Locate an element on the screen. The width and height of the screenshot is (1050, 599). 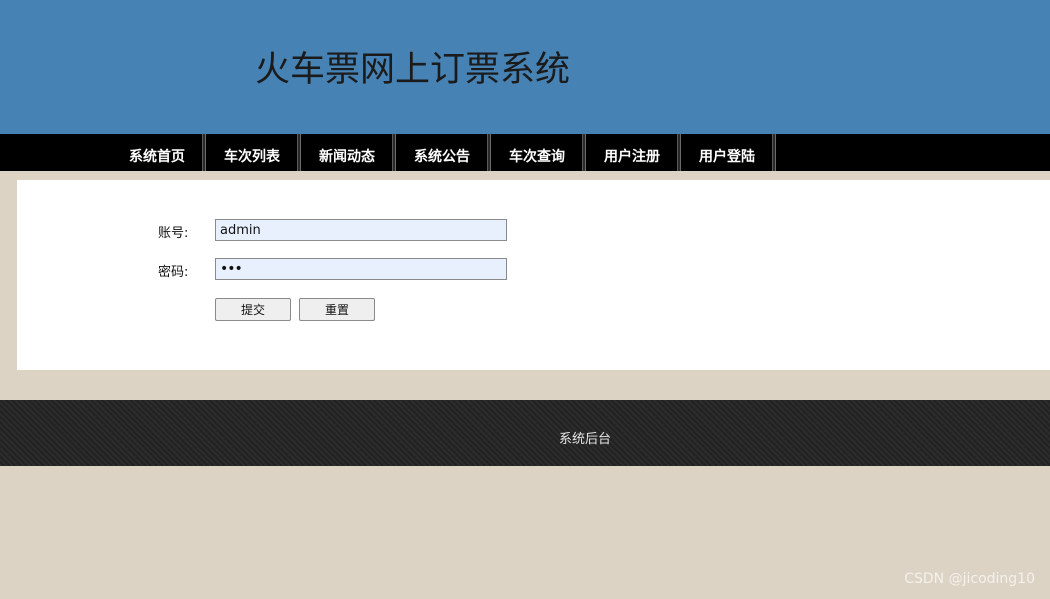
nav-item-train-search: 车次查询 is located at coordinates (537, 152).